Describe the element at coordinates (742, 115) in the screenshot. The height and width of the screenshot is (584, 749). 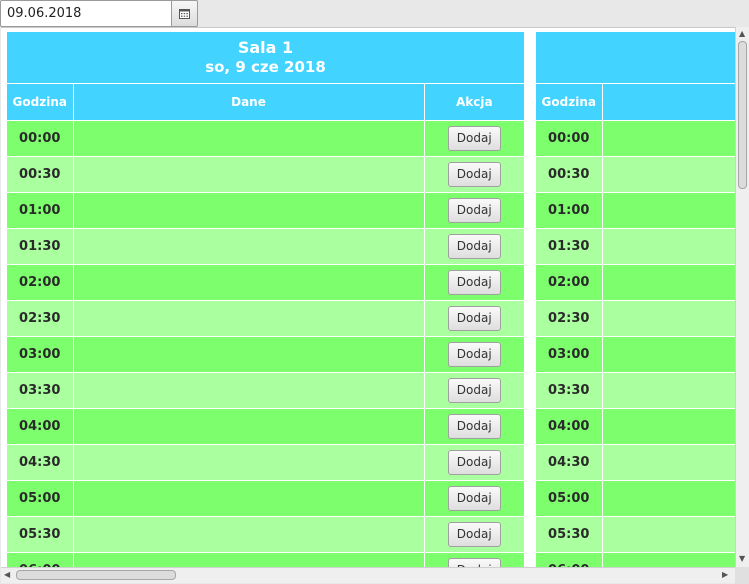
I see `vertical-scroll-thumb` at that location.